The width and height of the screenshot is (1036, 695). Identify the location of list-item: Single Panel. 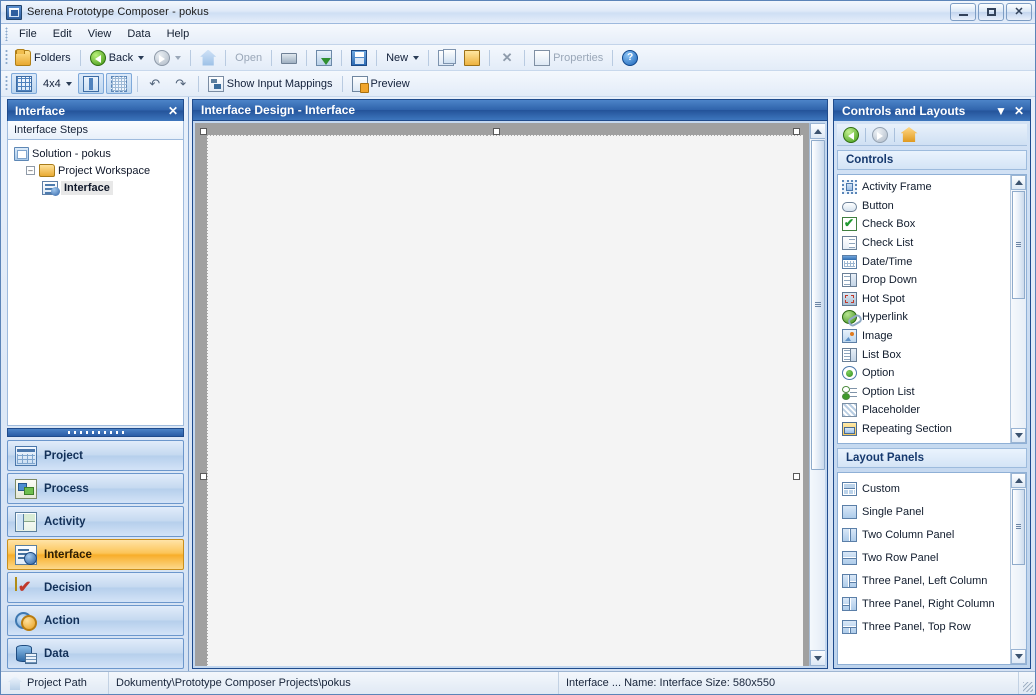
(926, 511).